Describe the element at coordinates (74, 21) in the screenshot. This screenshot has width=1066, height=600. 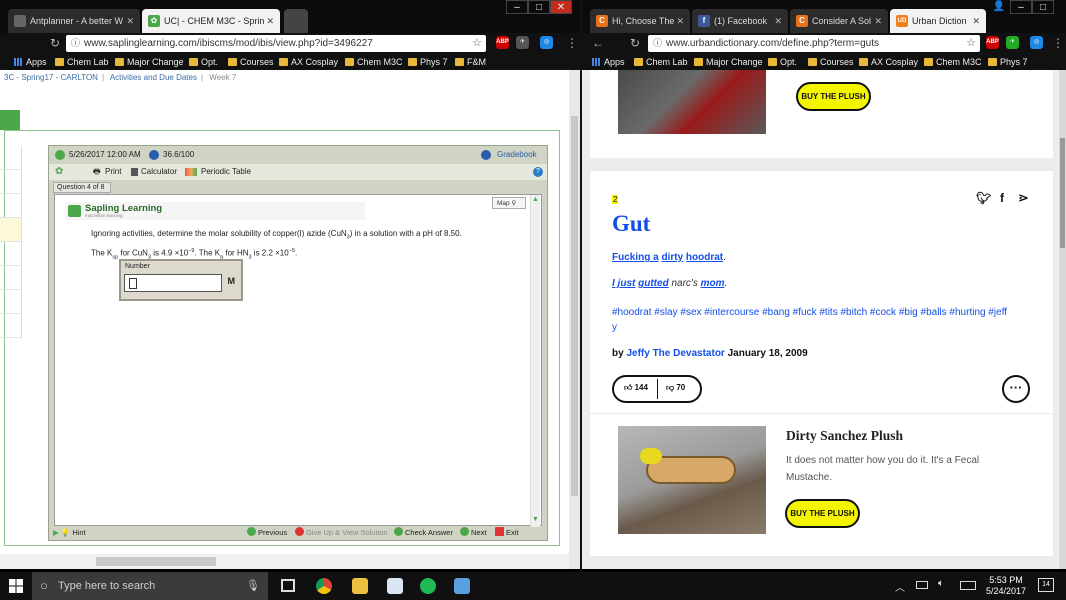
I see `tab-antplanner: Antplanner - A better W ✕` at that location.